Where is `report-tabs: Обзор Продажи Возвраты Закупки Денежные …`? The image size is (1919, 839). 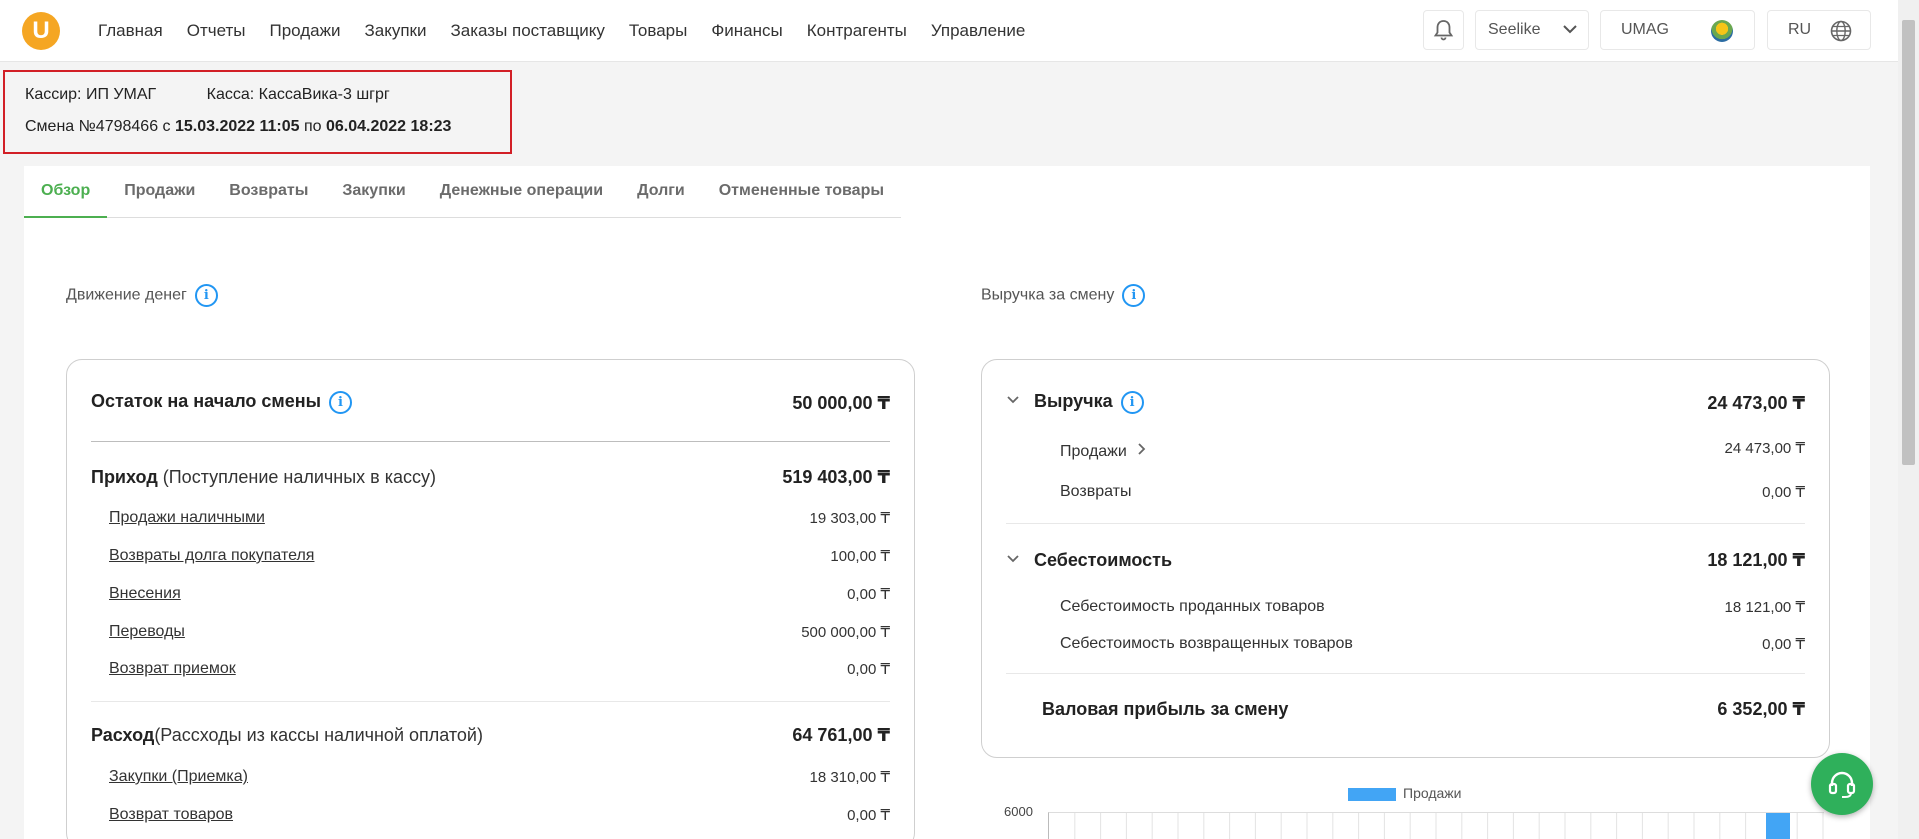
report-tabs: Обзор Продажи Возвраты Закупки Денежные … is located at coordinates (463, 192).